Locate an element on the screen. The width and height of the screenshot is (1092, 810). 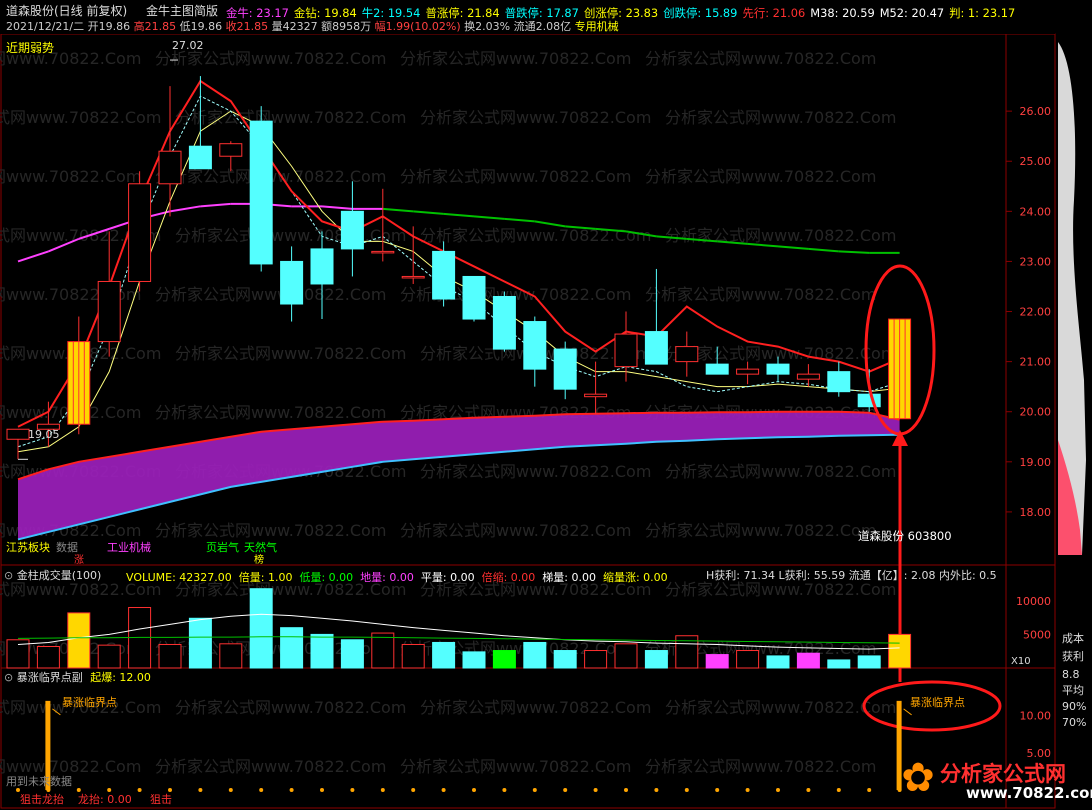
strip-70: 70% is located at coordinates (1074, 722).